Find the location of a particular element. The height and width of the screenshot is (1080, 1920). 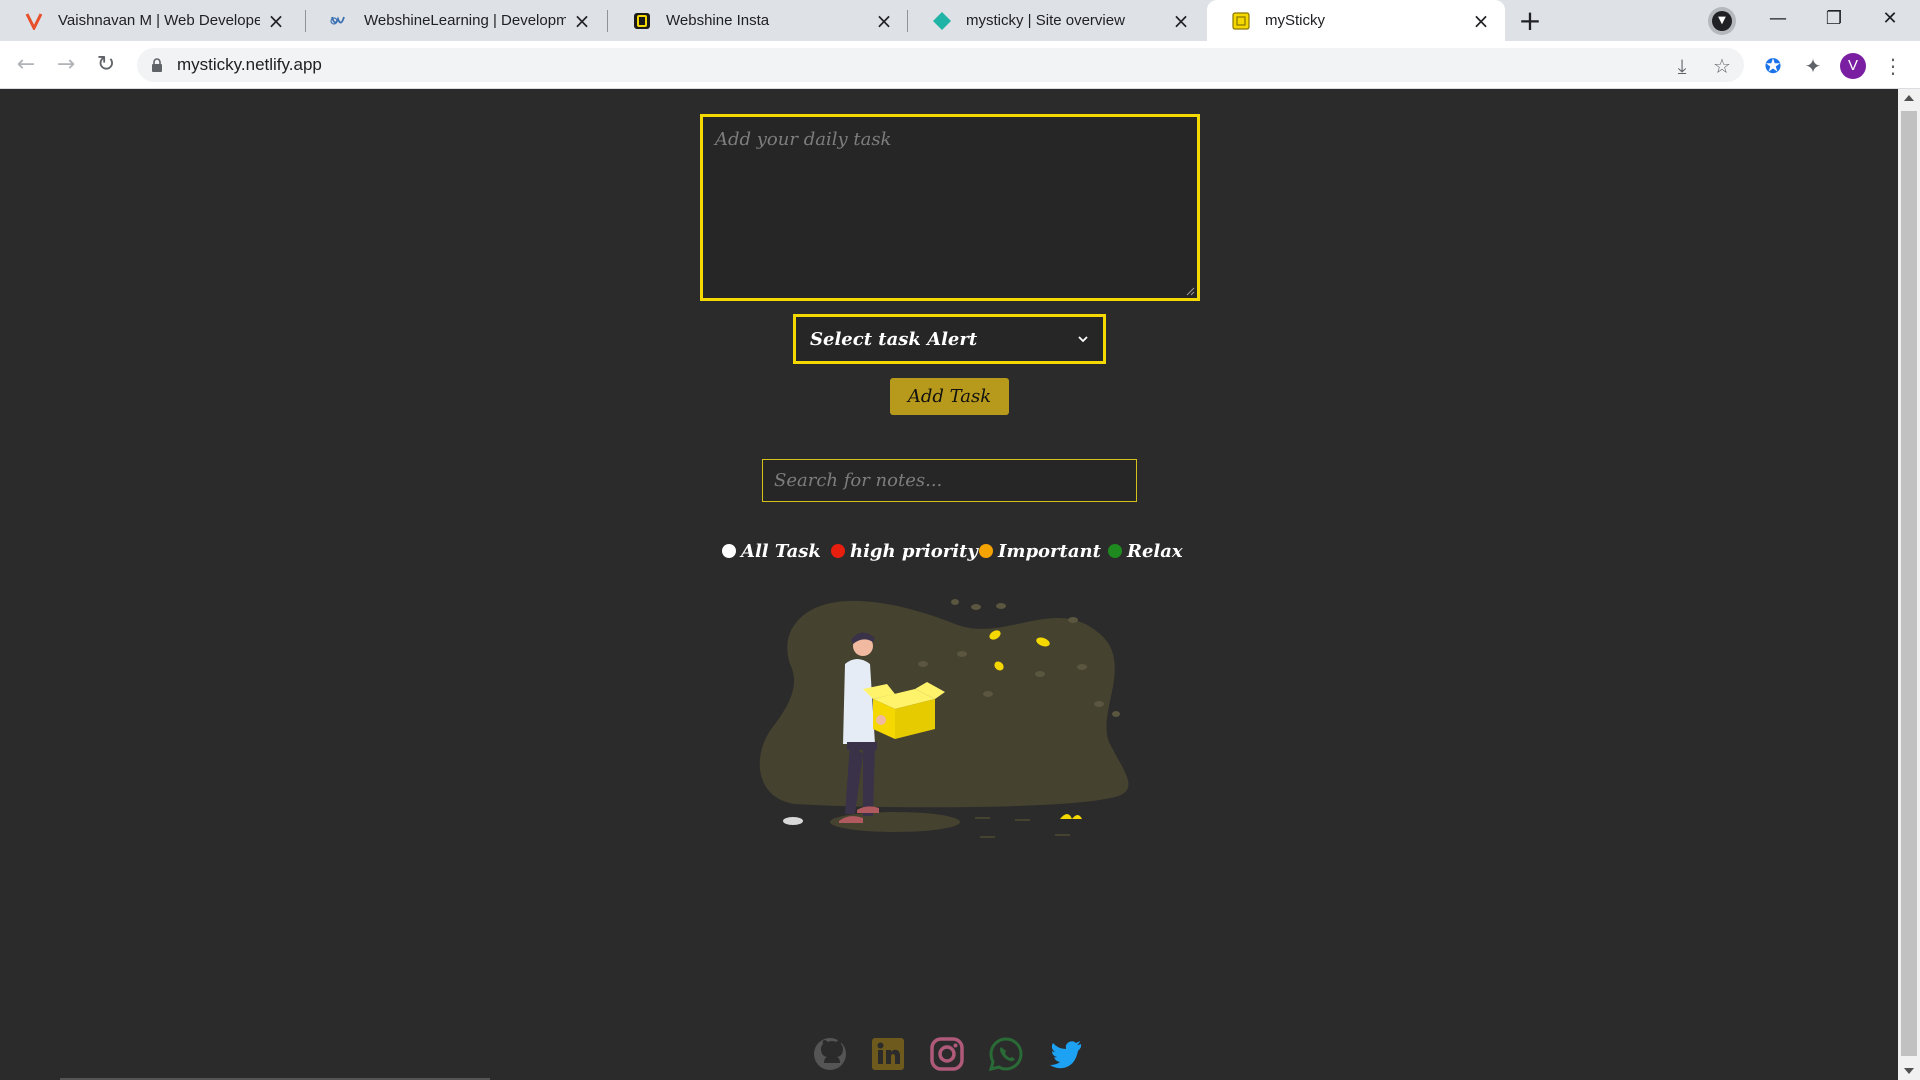

scroll-down-icon is located at coordinates (1909, 1071).